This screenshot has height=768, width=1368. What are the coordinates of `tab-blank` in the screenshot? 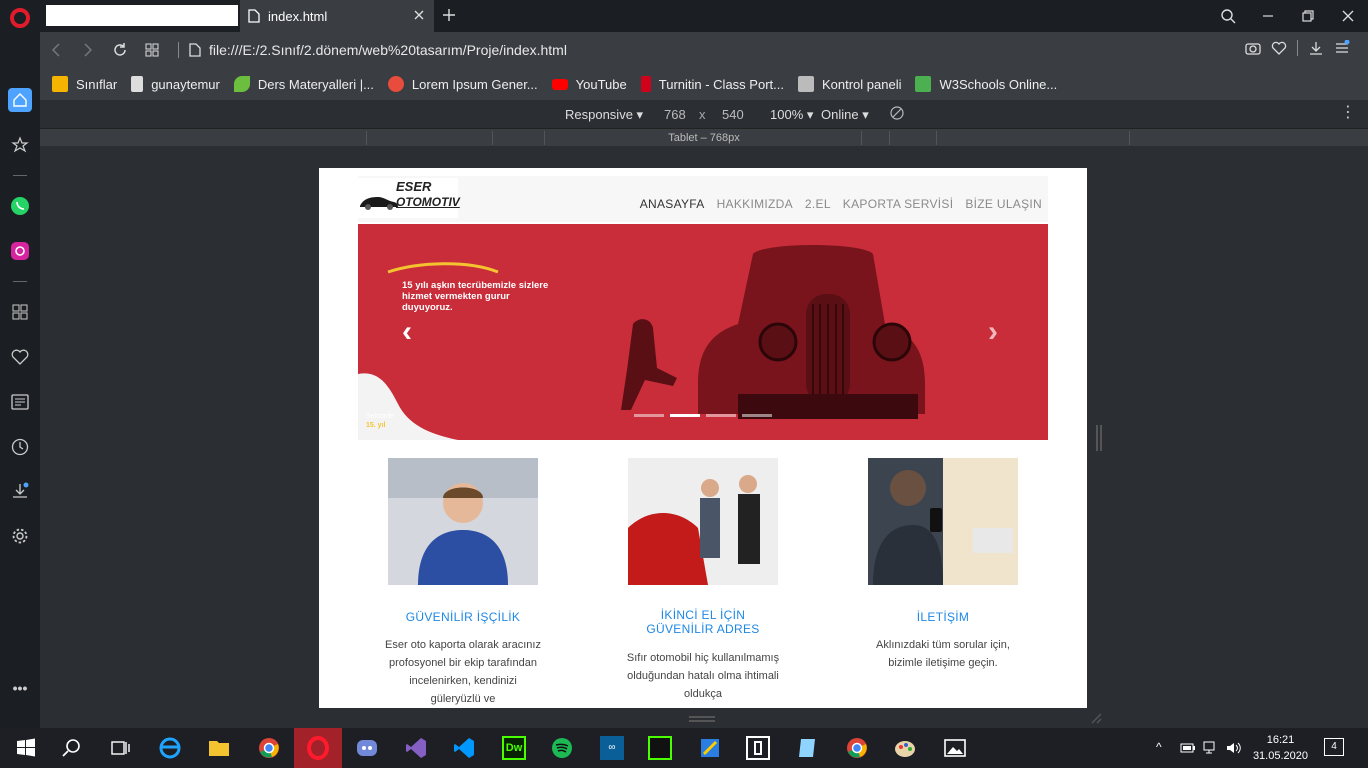 It's located at (142, 15).